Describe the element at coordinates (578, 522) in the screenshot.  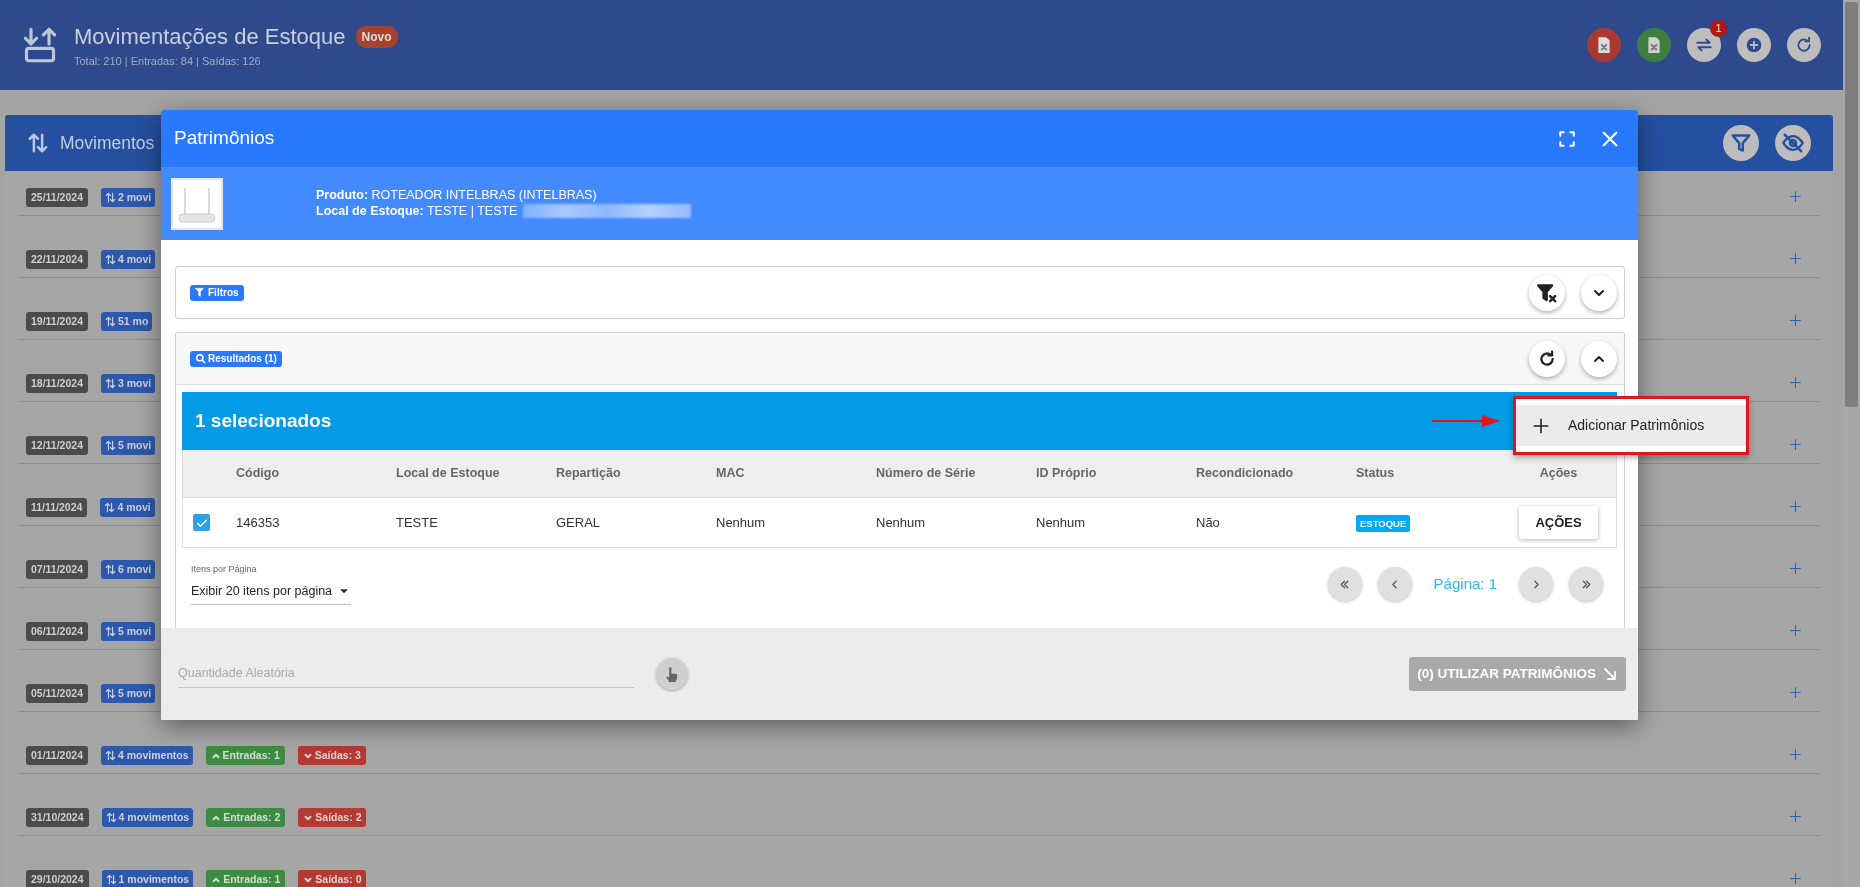
I see `table-cell: GERAL` at that location.